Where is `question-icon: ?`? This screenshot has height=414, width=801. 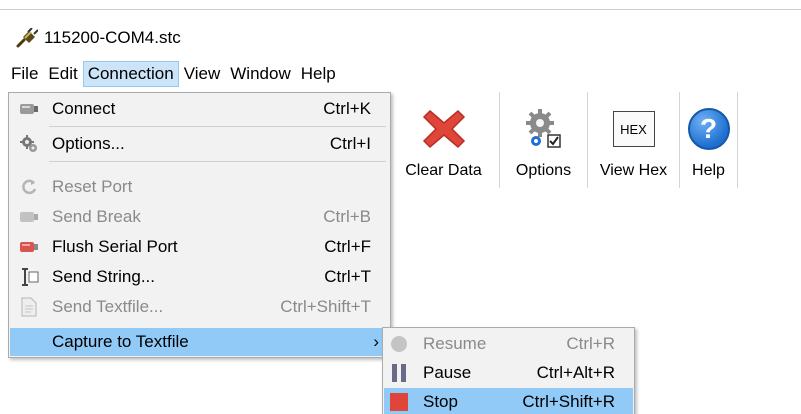
question-icon: ? is located at coordinates (709, 129).